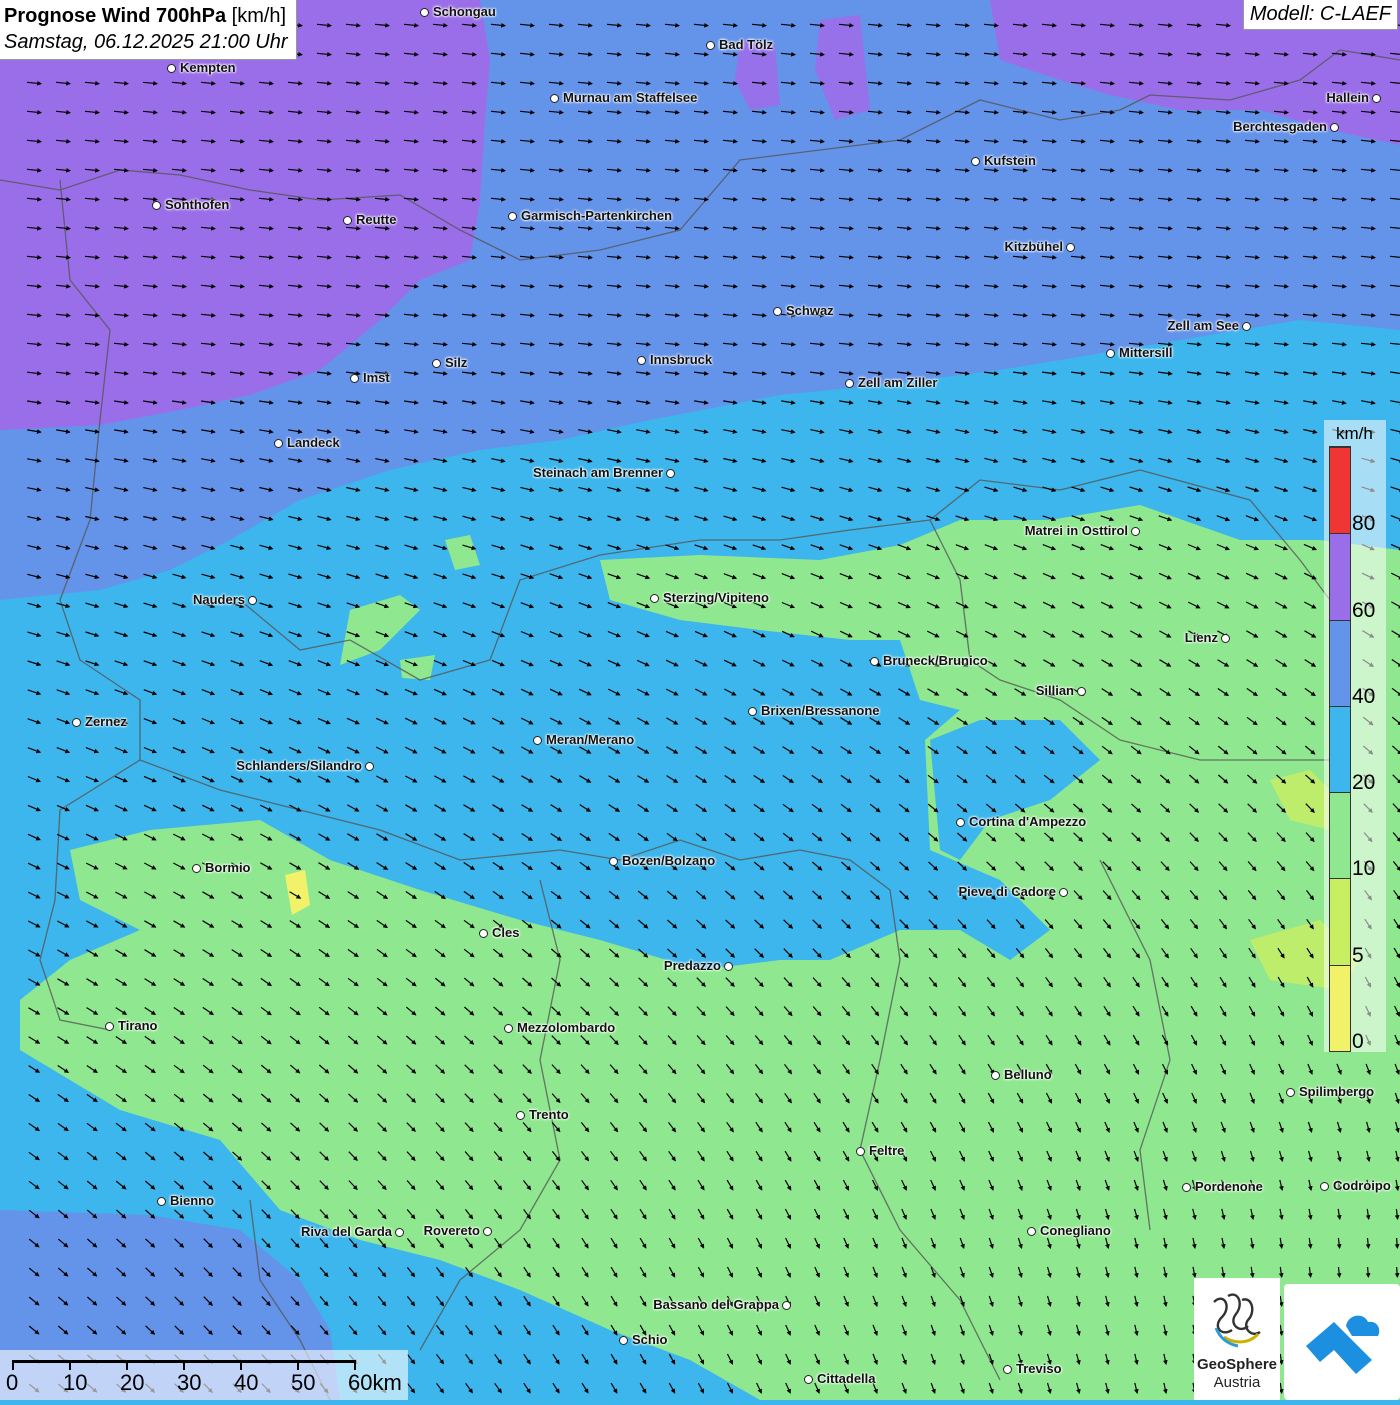 The width and height of the screenshot is (1400, 1405). I want to click on city-label: Murnau am Staffelsee, so click(630, 97).